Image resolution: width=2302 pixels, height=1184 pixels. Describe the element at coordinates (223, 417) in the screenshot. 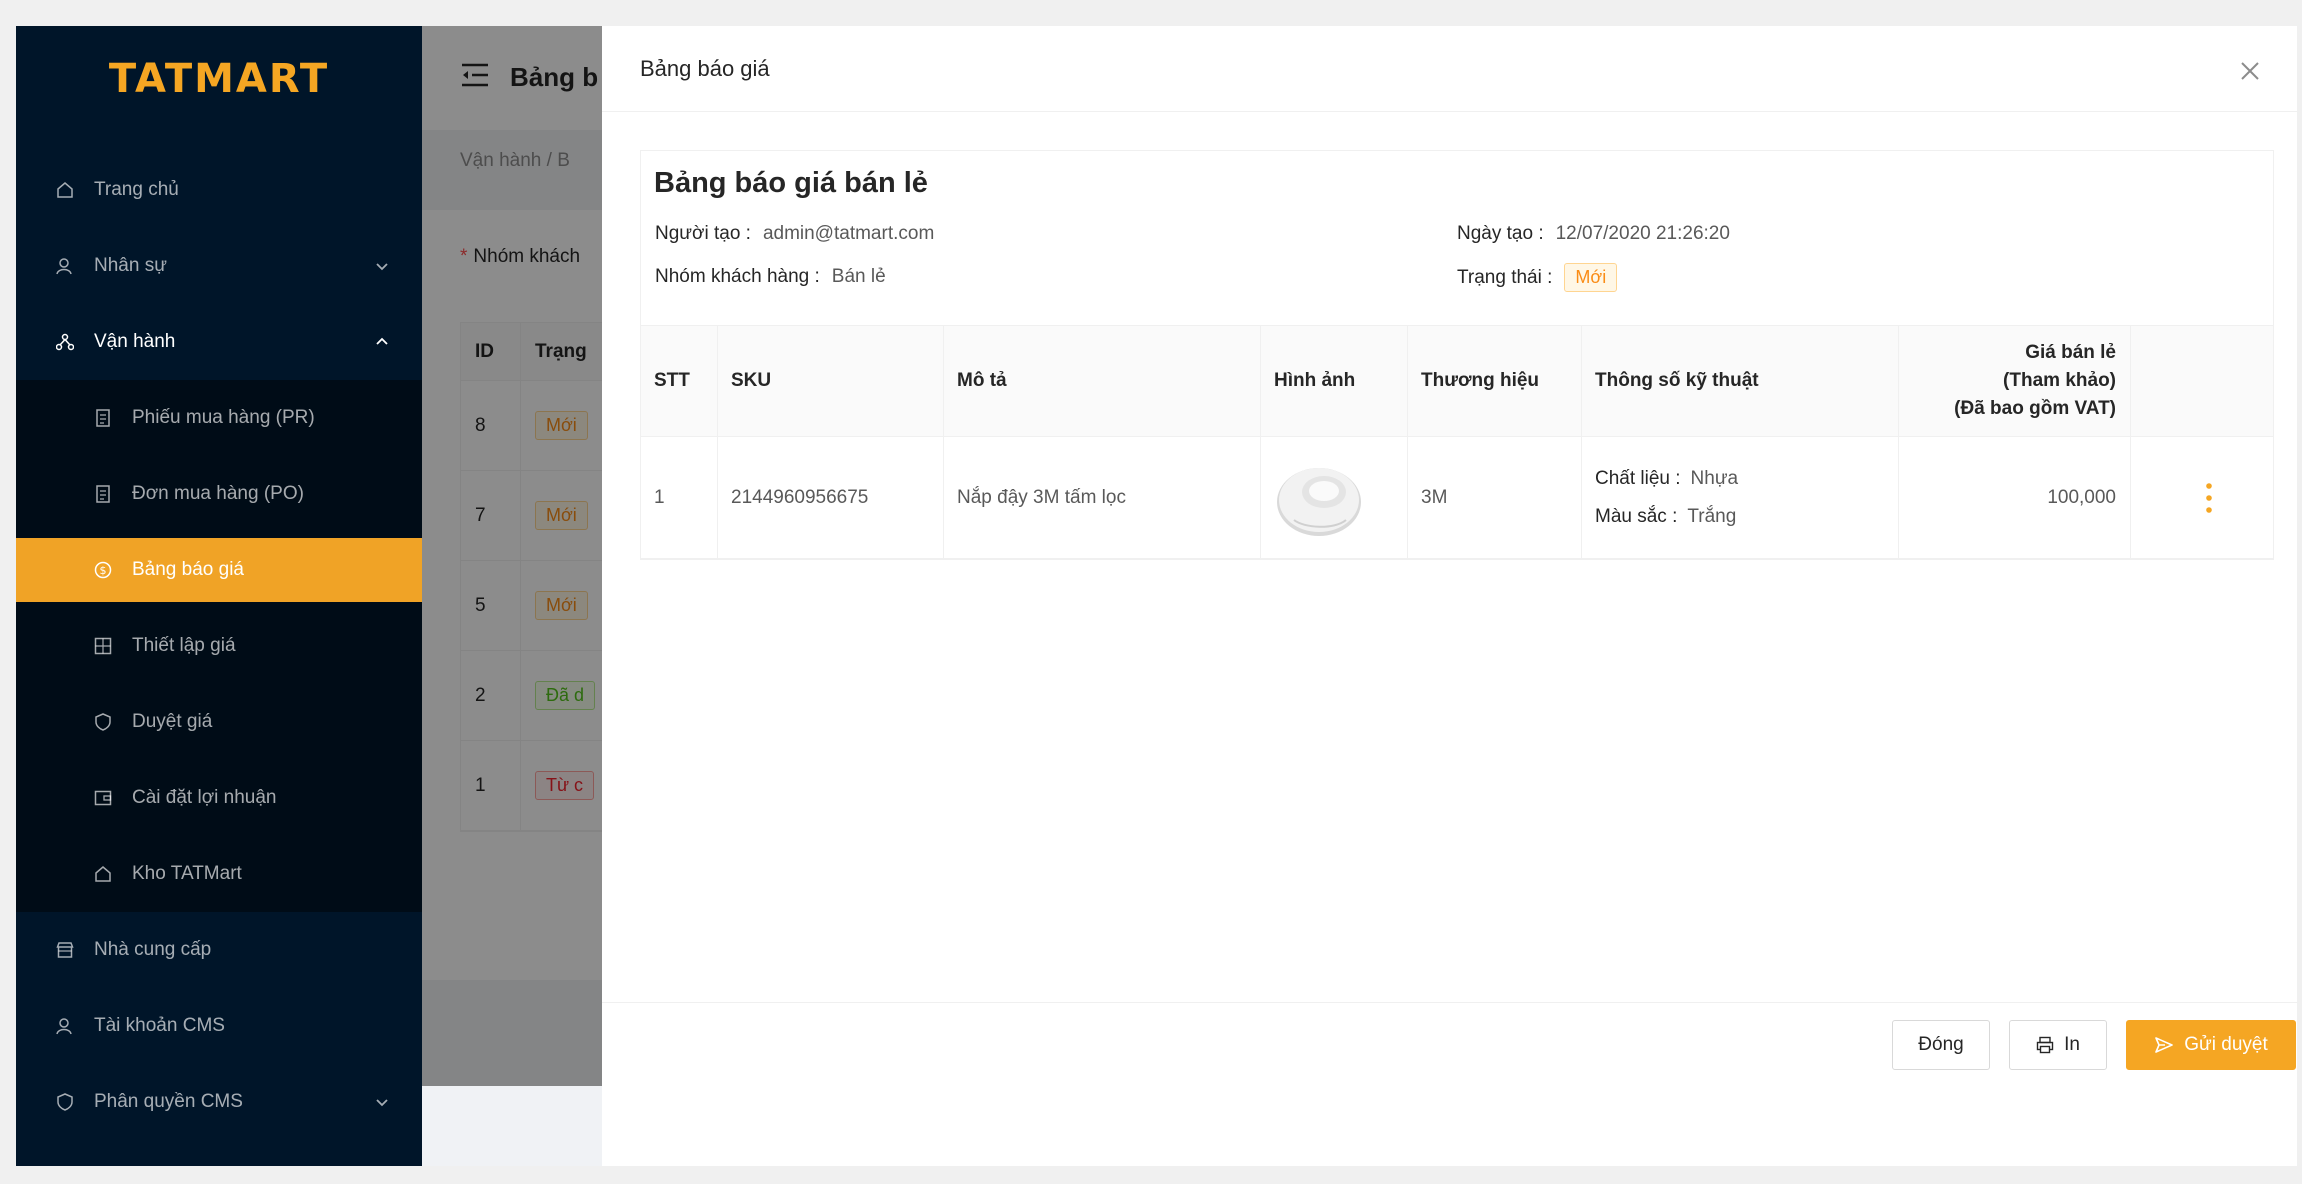

I see `sidebar-item-label: Phiếu mua hàng (PR)` at that location.